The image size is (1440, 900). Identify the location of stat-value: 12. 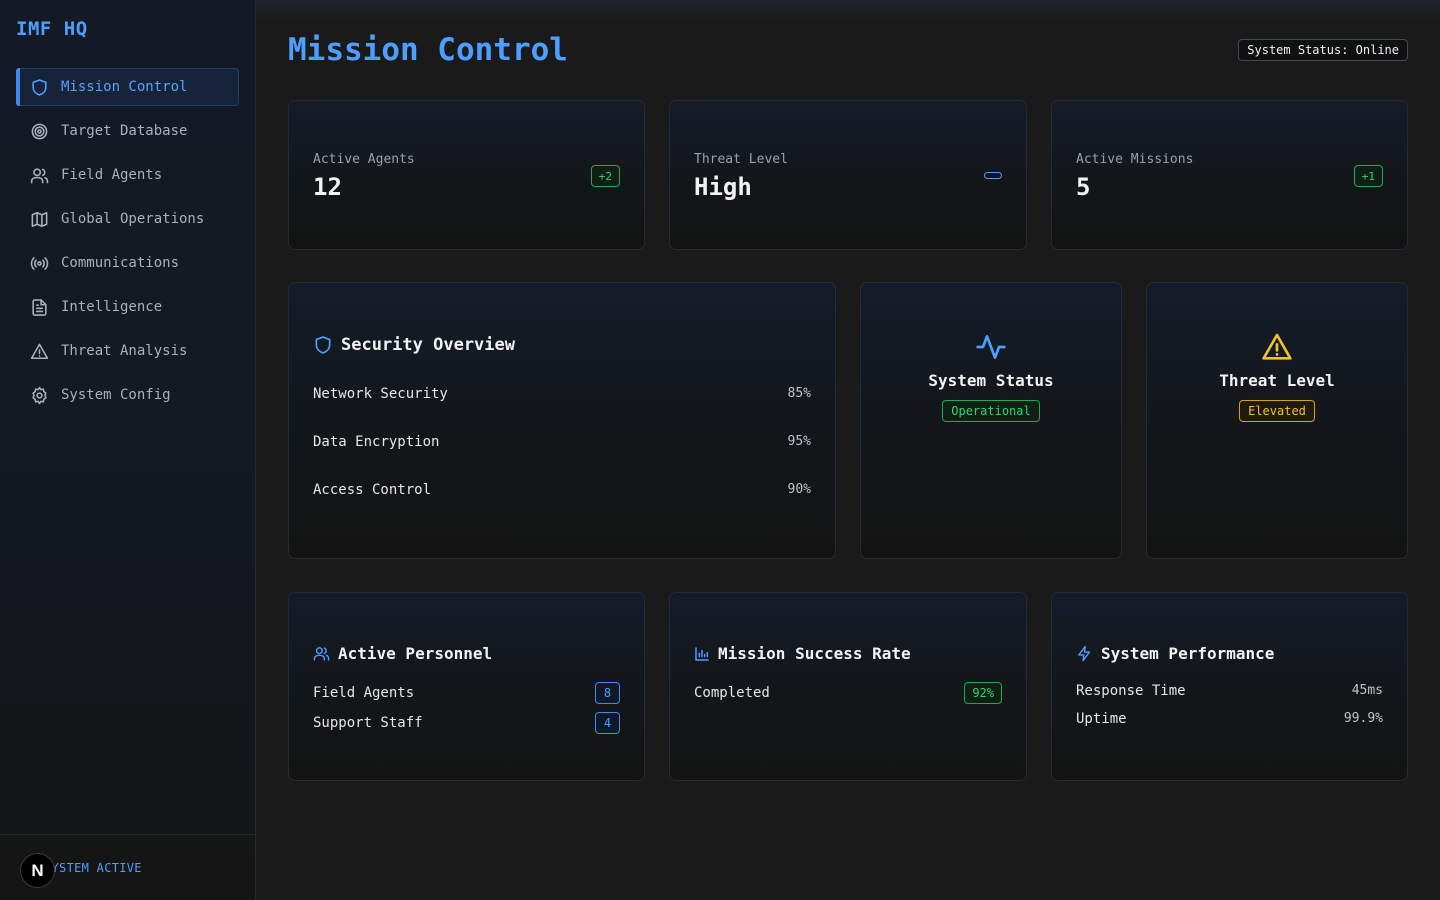
(327, 187).